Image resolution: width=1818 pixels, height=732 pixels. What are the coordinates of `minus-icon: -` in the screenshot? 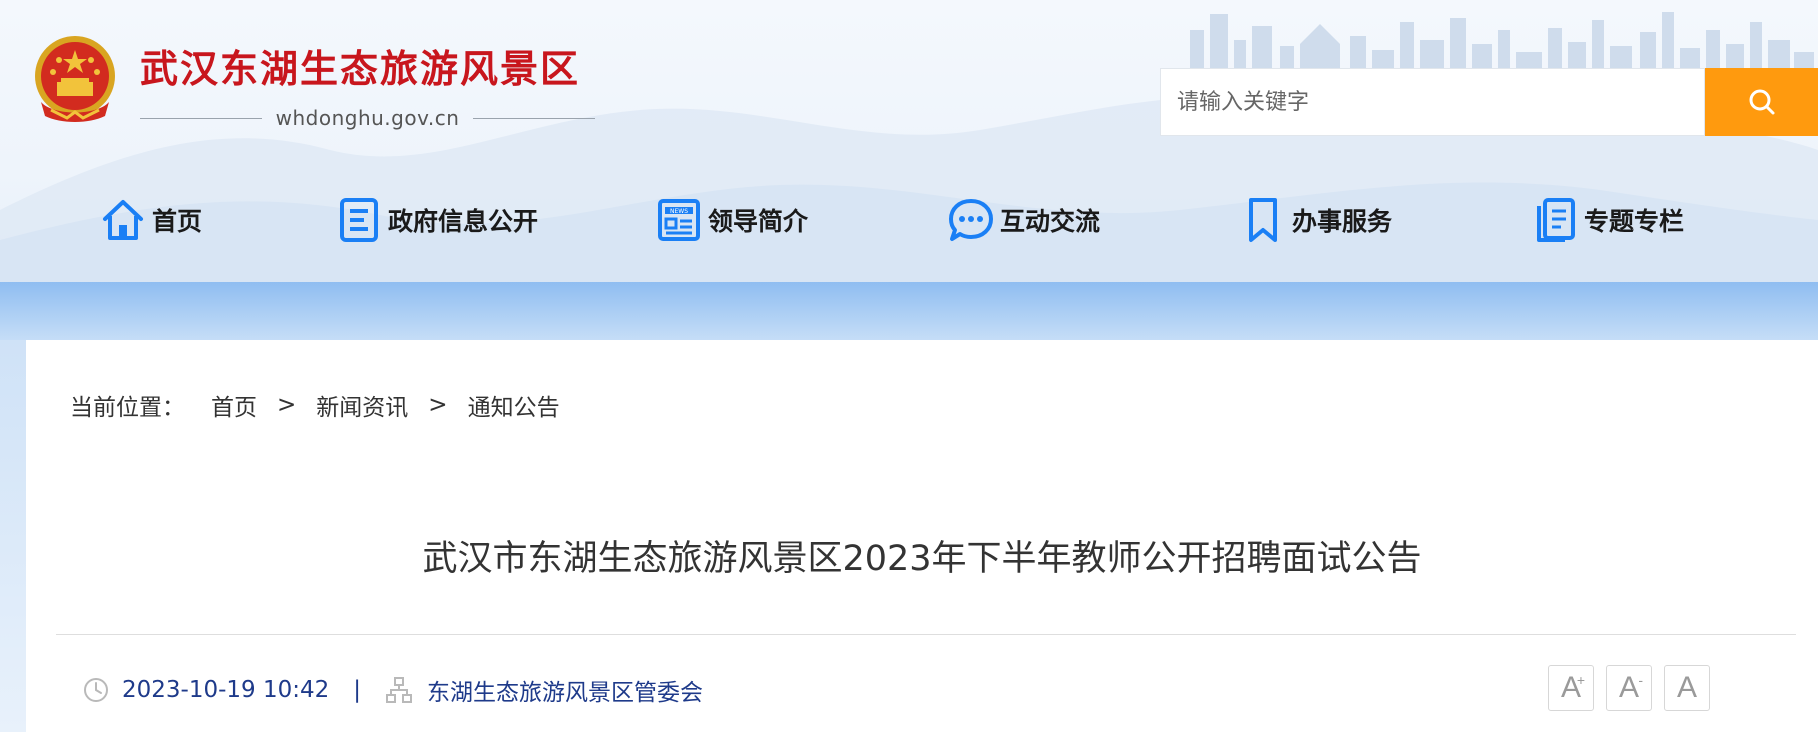 It's located at (1640, 680).